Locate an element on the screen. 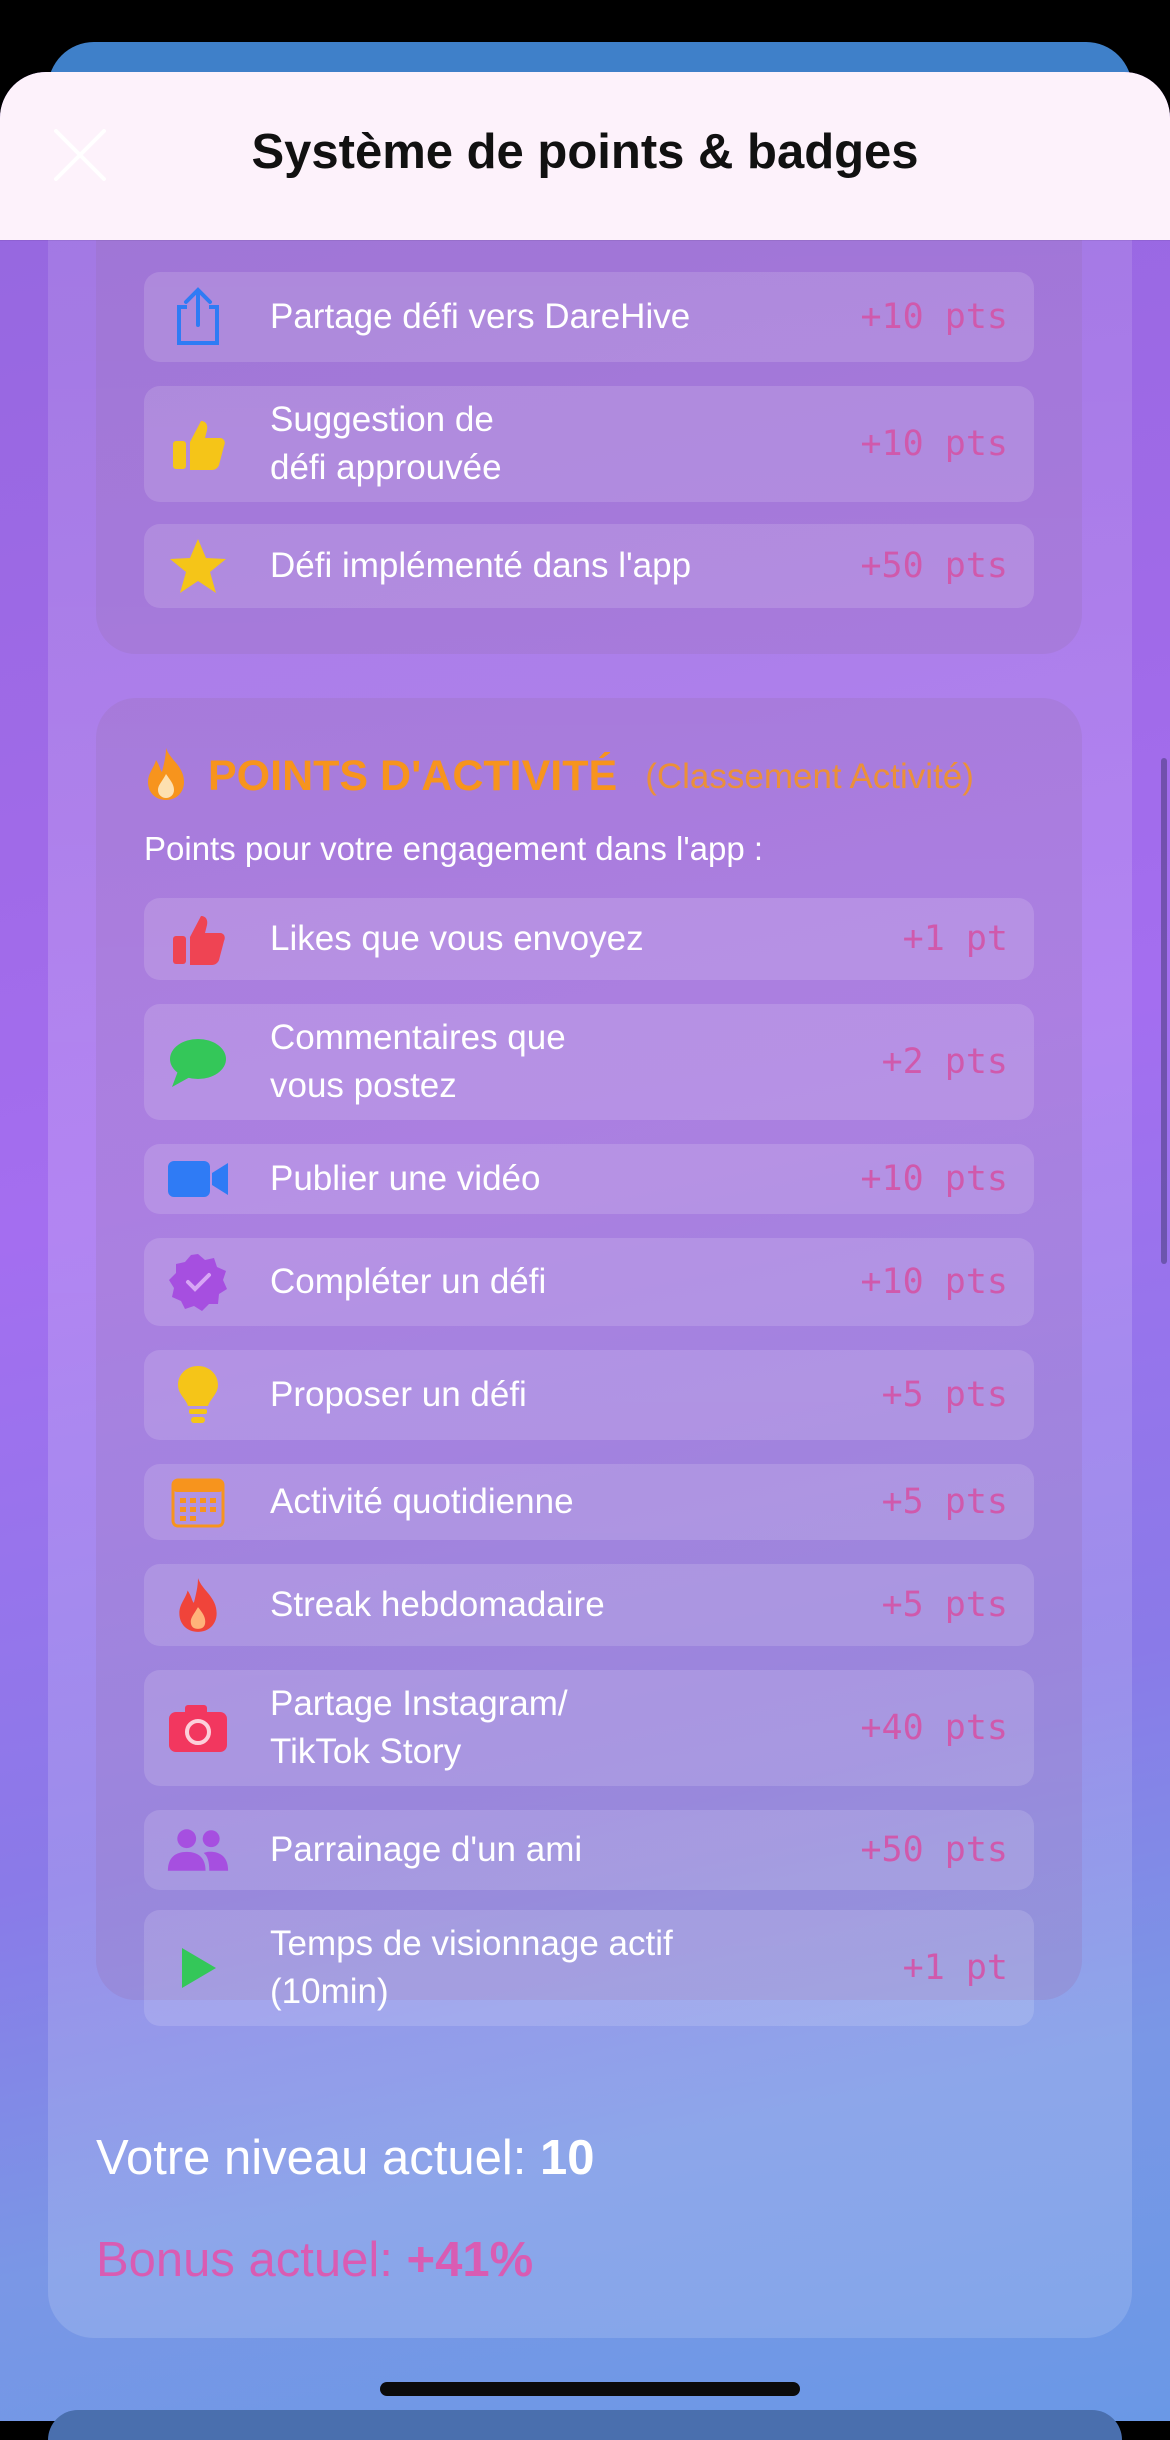 The width and height of the screenshot is (1170, 2440). row-label: Likes que vous envoyez is located at coordinates (457, 938).